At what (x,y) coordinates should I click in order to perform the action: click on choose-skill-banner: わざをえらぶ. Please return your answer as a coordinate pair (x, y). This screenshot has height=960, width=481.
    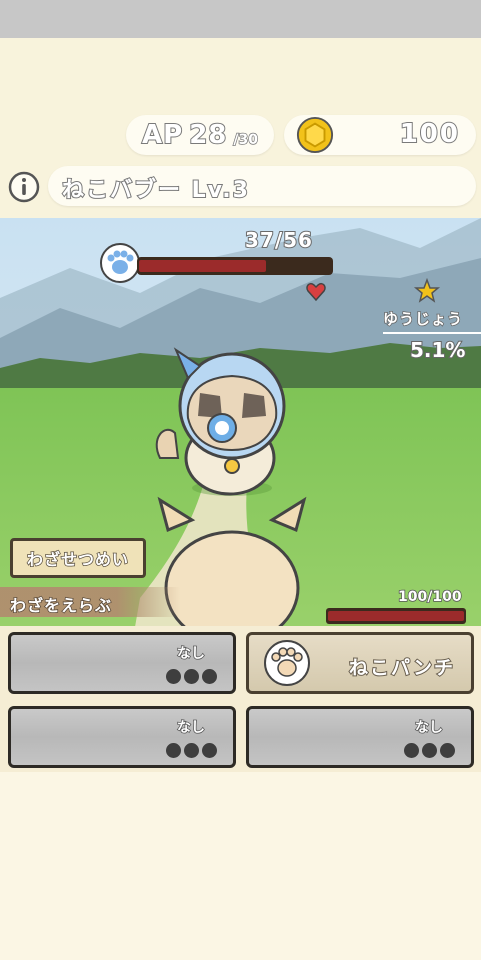
    Looking at the image, I should click on (90, 602).